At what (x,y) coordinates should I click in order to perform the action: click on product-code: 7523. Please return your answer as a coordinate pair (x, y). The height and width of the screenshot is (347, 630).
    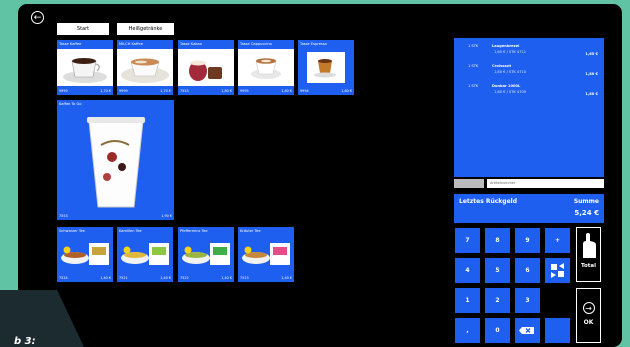
    Looking at the image, I should click on (244, 278).